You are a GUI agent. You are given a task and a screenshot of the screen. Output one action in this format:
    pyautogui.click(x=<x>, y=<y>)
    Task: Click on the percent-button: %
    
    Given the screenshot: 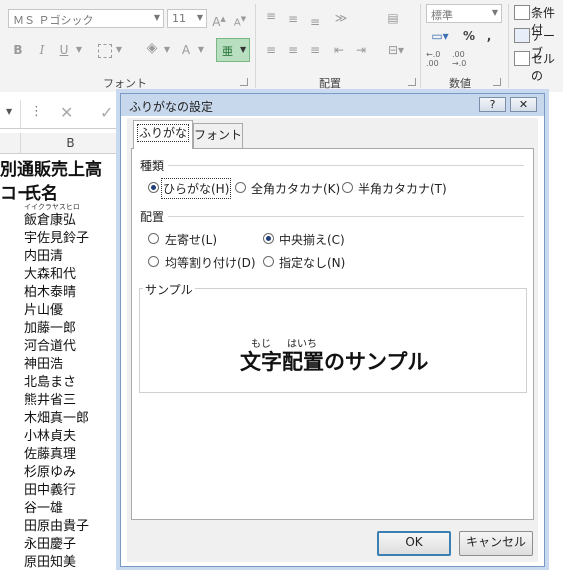 What is the action you would take?
    pyautogui.click(x=469, y=36)
    